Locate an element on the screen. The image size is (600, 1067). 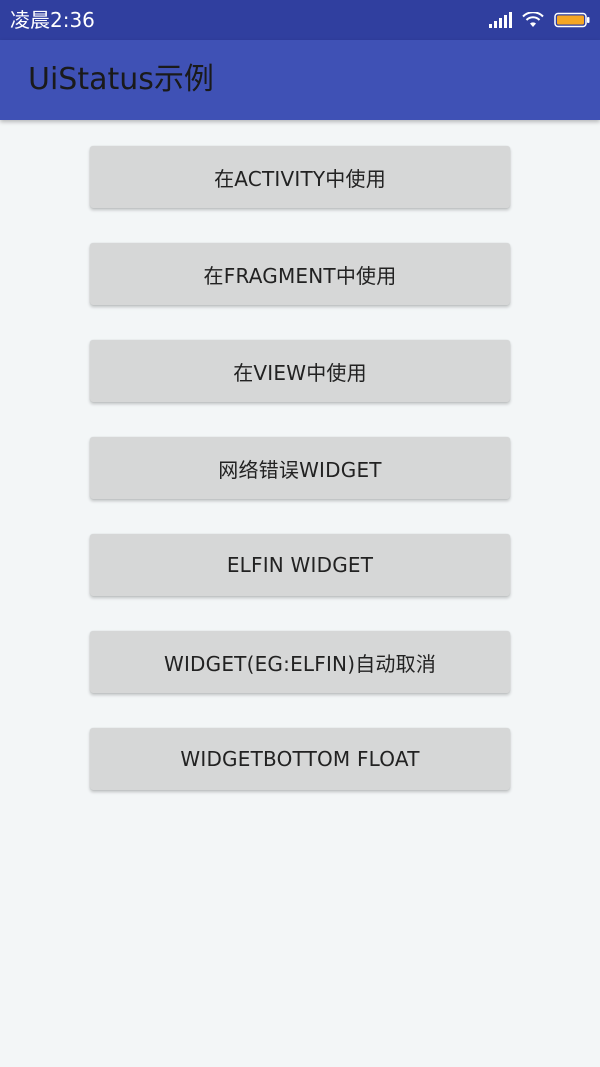
app-title: UiStatus示例 is located at coordinates (121, 79).